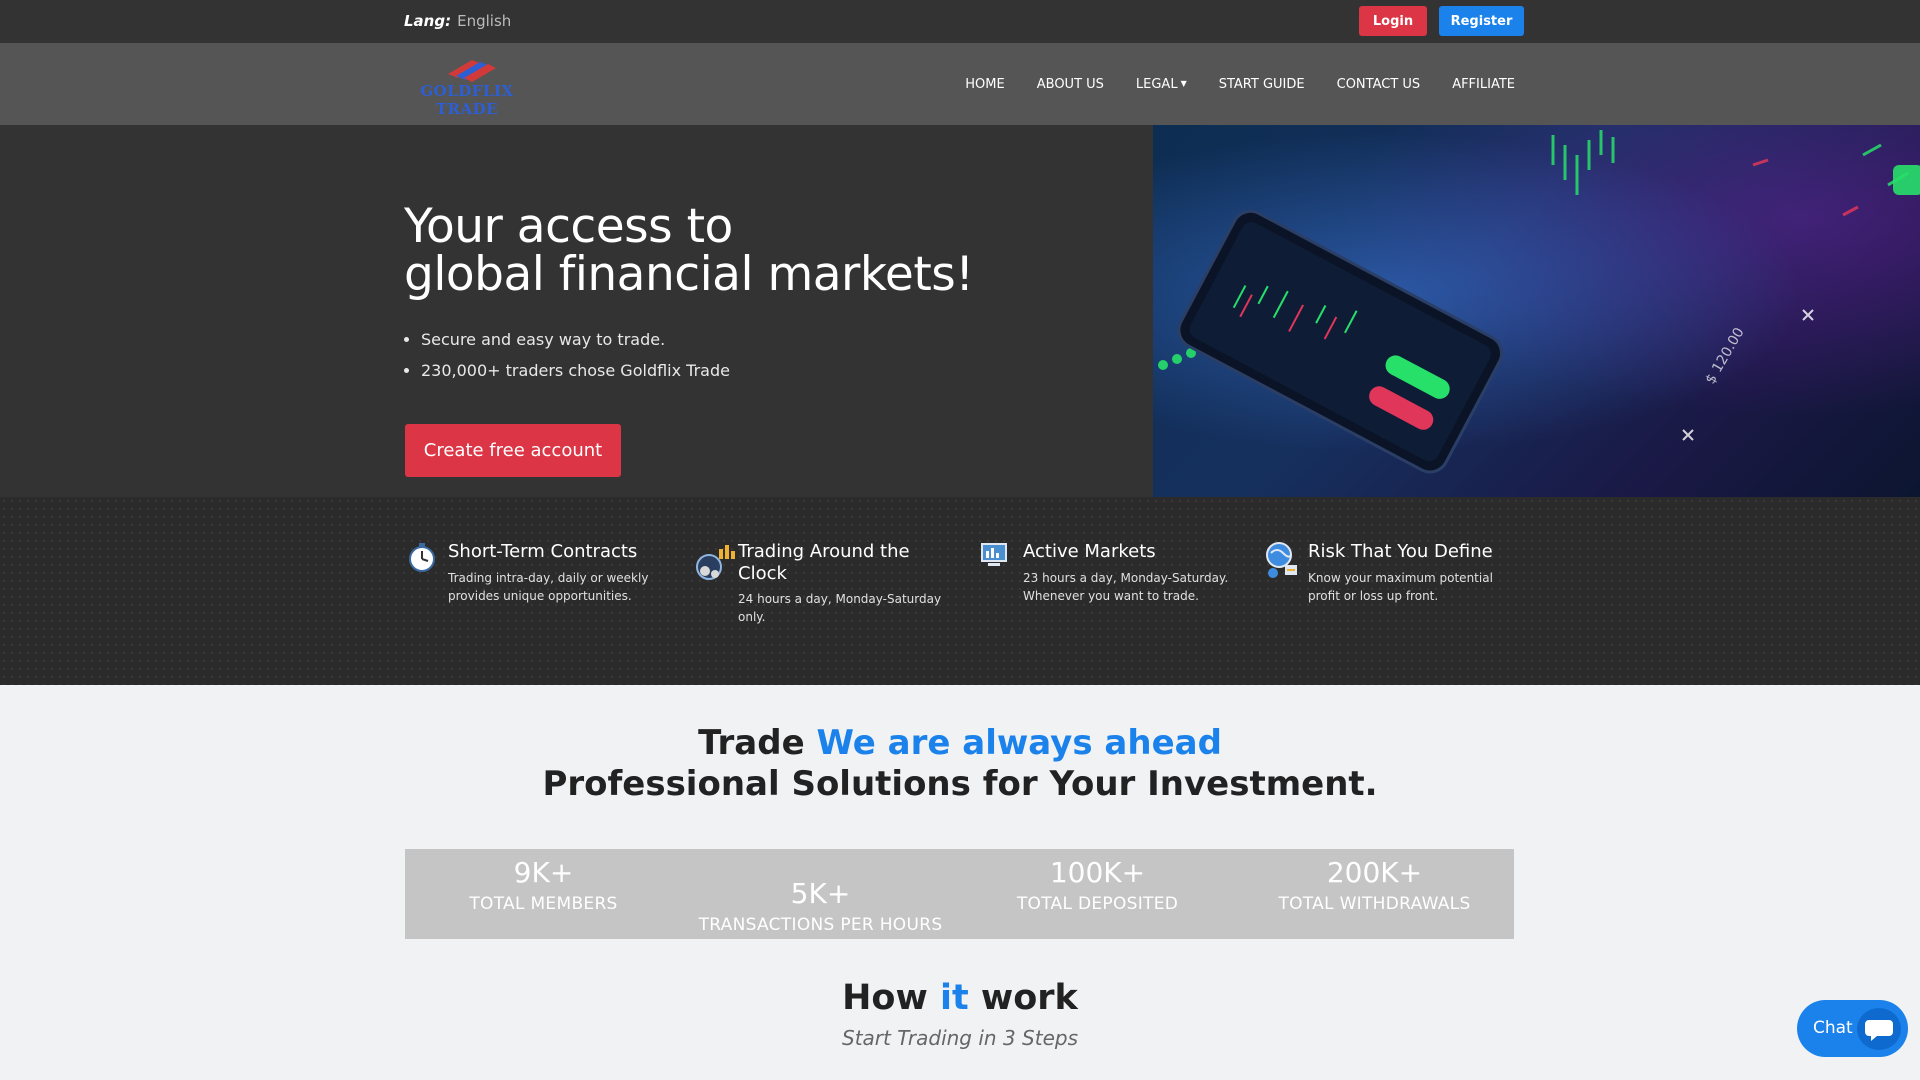  Describe the element at coordinates (960, 21) in the screenshot. I see `top-bar: Lang: English Login Register` at that location.